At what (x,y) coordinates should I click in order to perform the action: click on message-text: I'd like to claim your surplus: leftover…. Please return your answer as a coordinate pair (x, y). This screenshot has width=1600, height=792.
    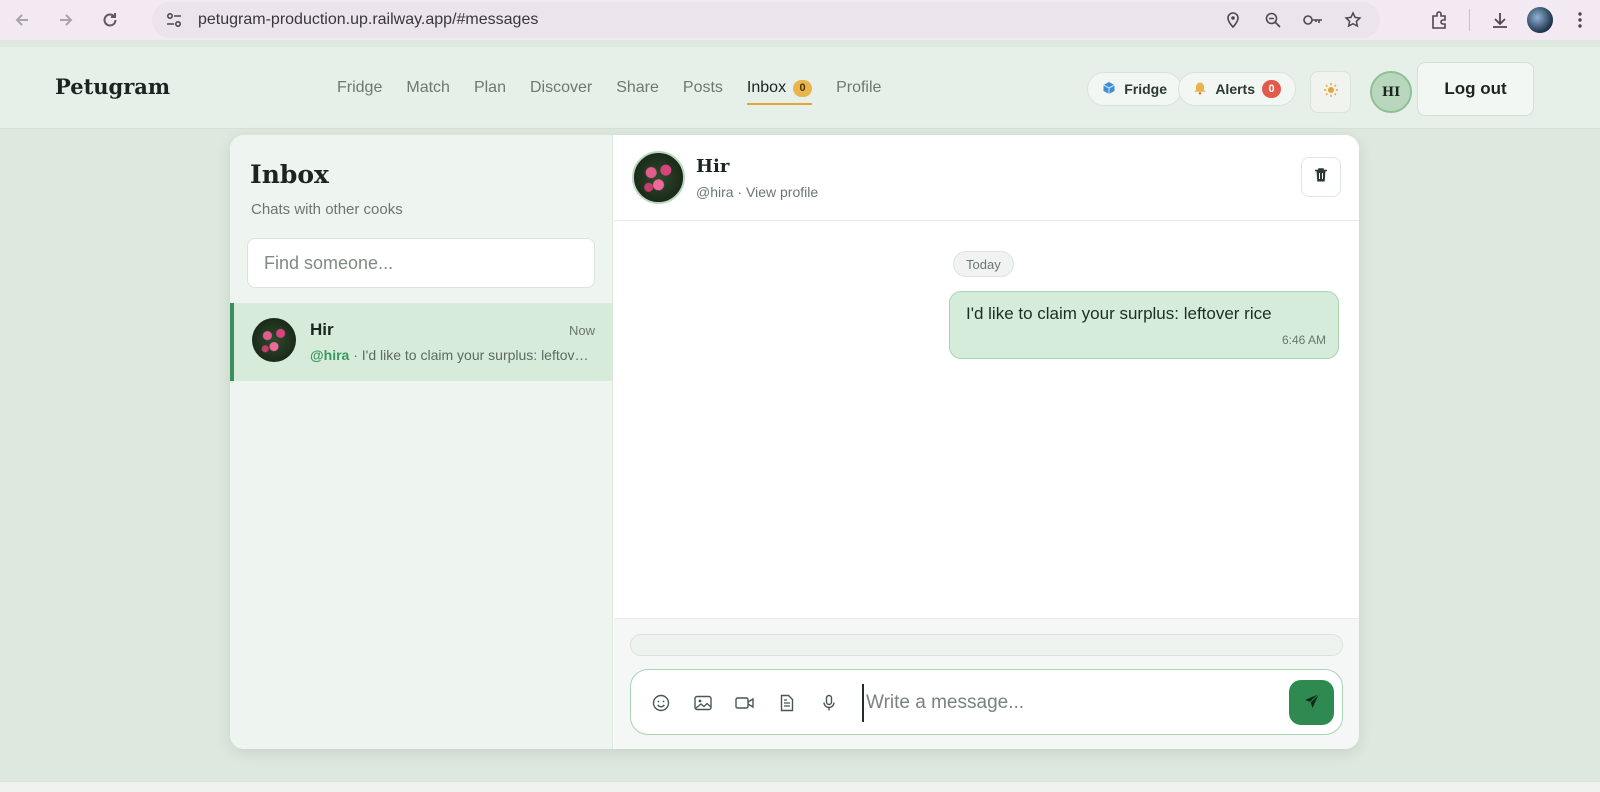
    Looking at the image, I should click on (1119, 313).